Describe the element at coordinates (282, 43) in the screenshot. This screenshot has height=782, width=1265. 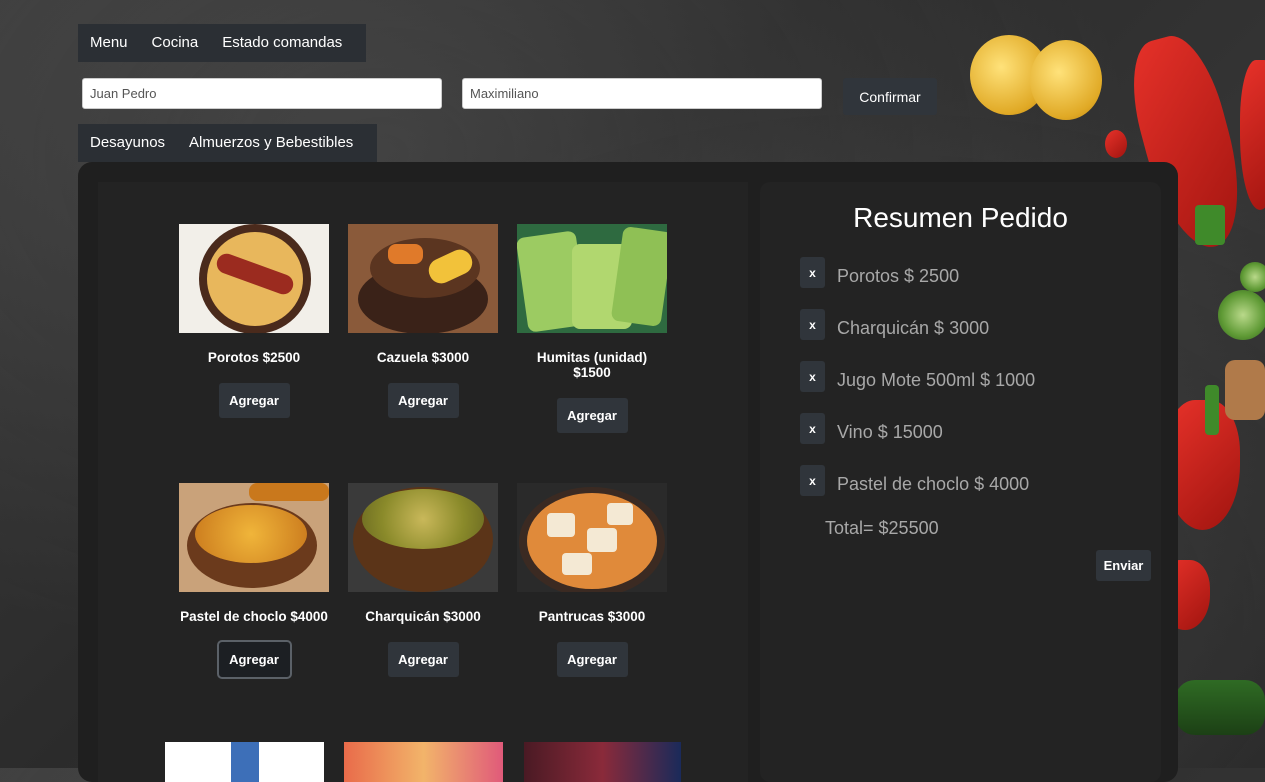
I see `nav-estado-comandas: Estado comandas` at that location.